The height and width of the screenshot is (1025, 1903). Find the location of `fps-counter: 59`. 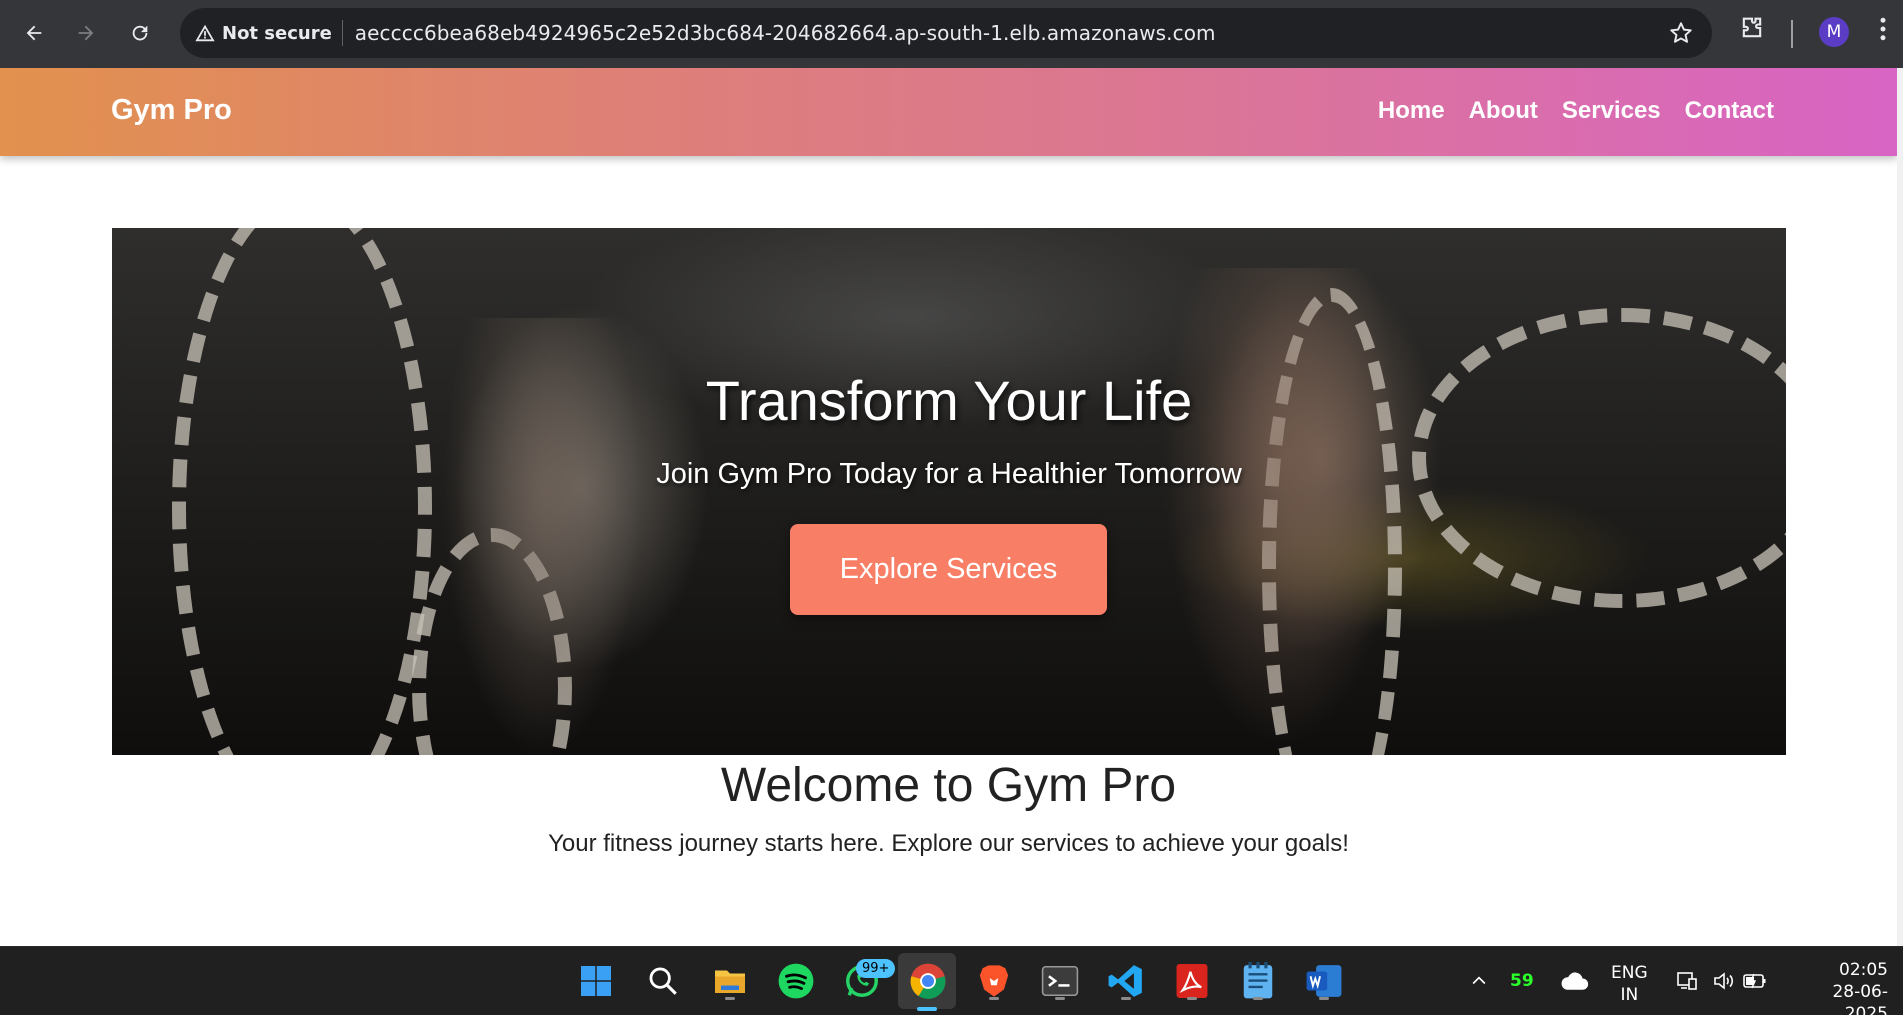

fps-counter: 59 is located at coordinates (1522, 981).